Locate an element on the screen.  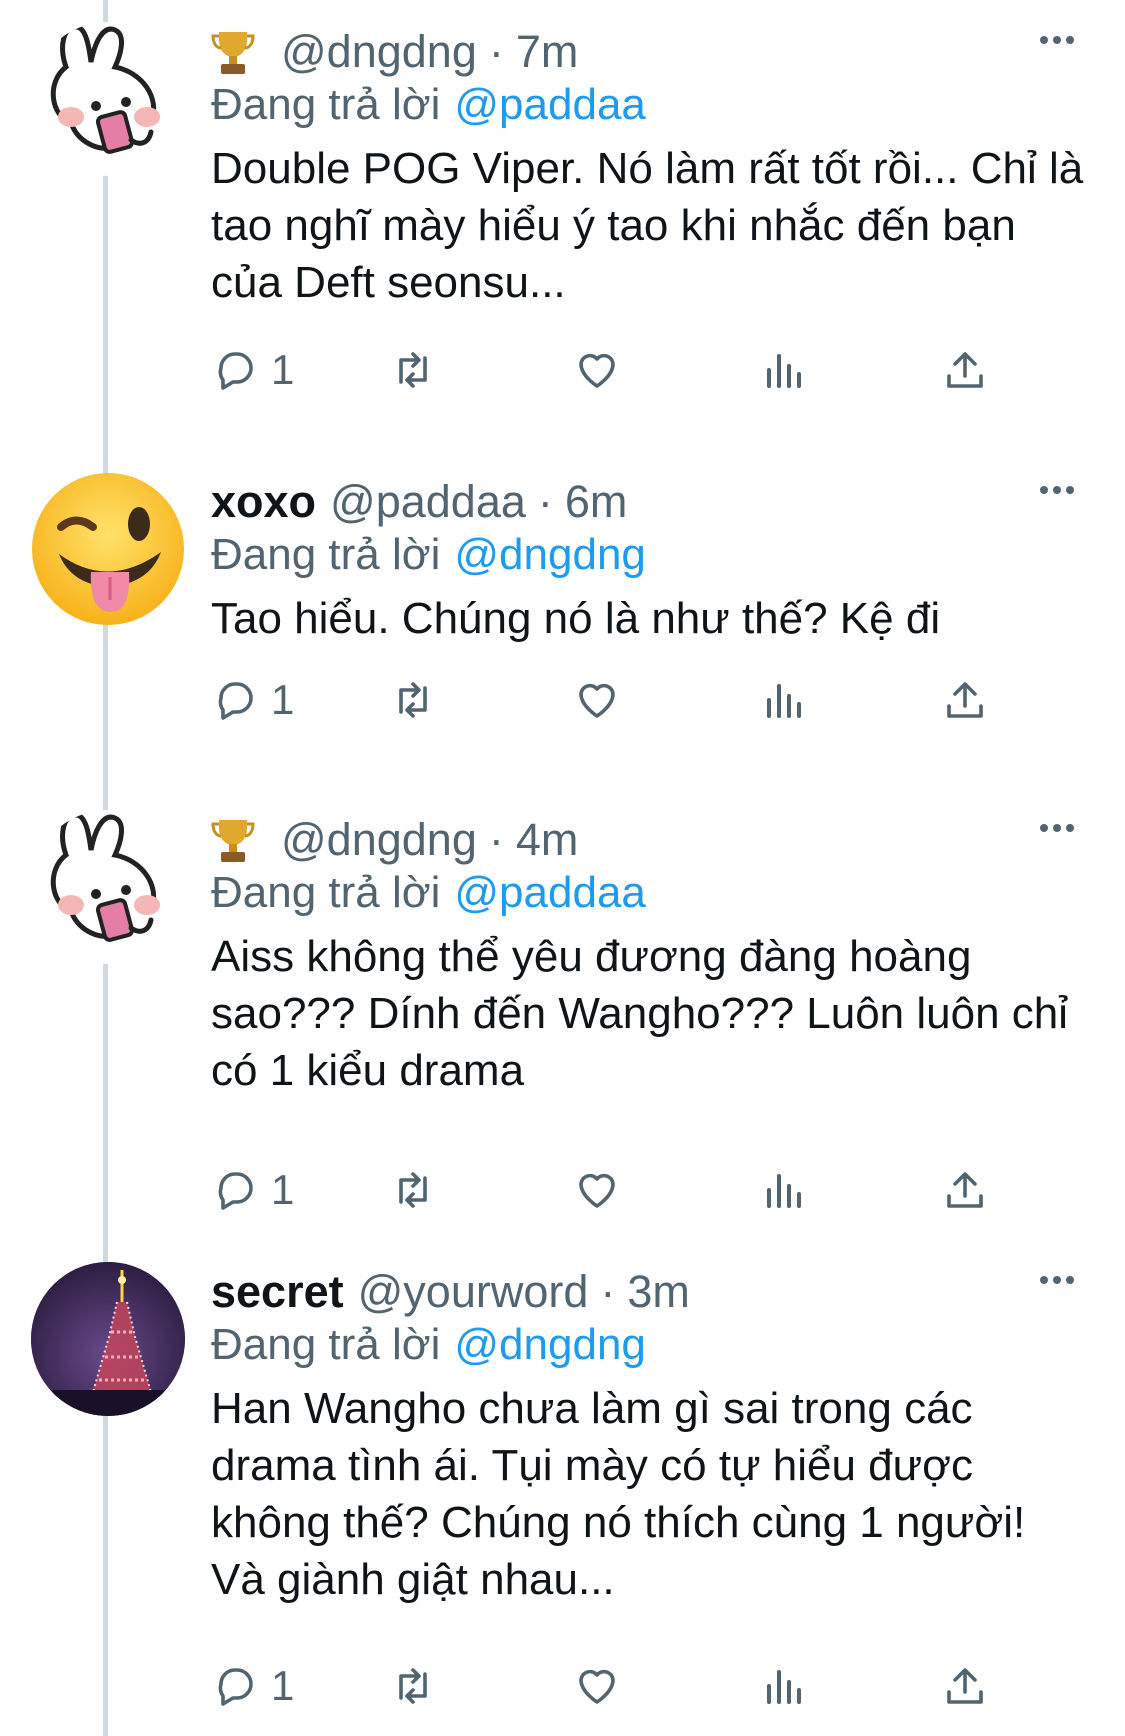
author-name: secret is located at coordinates (277, 1292).